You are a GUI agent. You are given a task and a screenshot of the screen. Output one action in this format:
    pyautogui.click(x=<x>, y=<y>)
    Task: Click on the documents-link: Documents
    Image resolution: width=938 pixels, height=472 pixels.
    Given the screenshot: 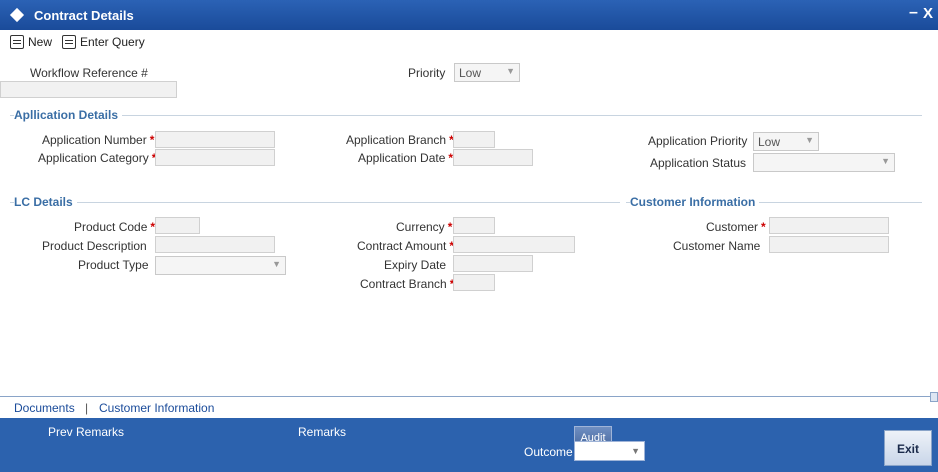 What is the action you would take?
    pyautogui.click(x=44, y=408)
    